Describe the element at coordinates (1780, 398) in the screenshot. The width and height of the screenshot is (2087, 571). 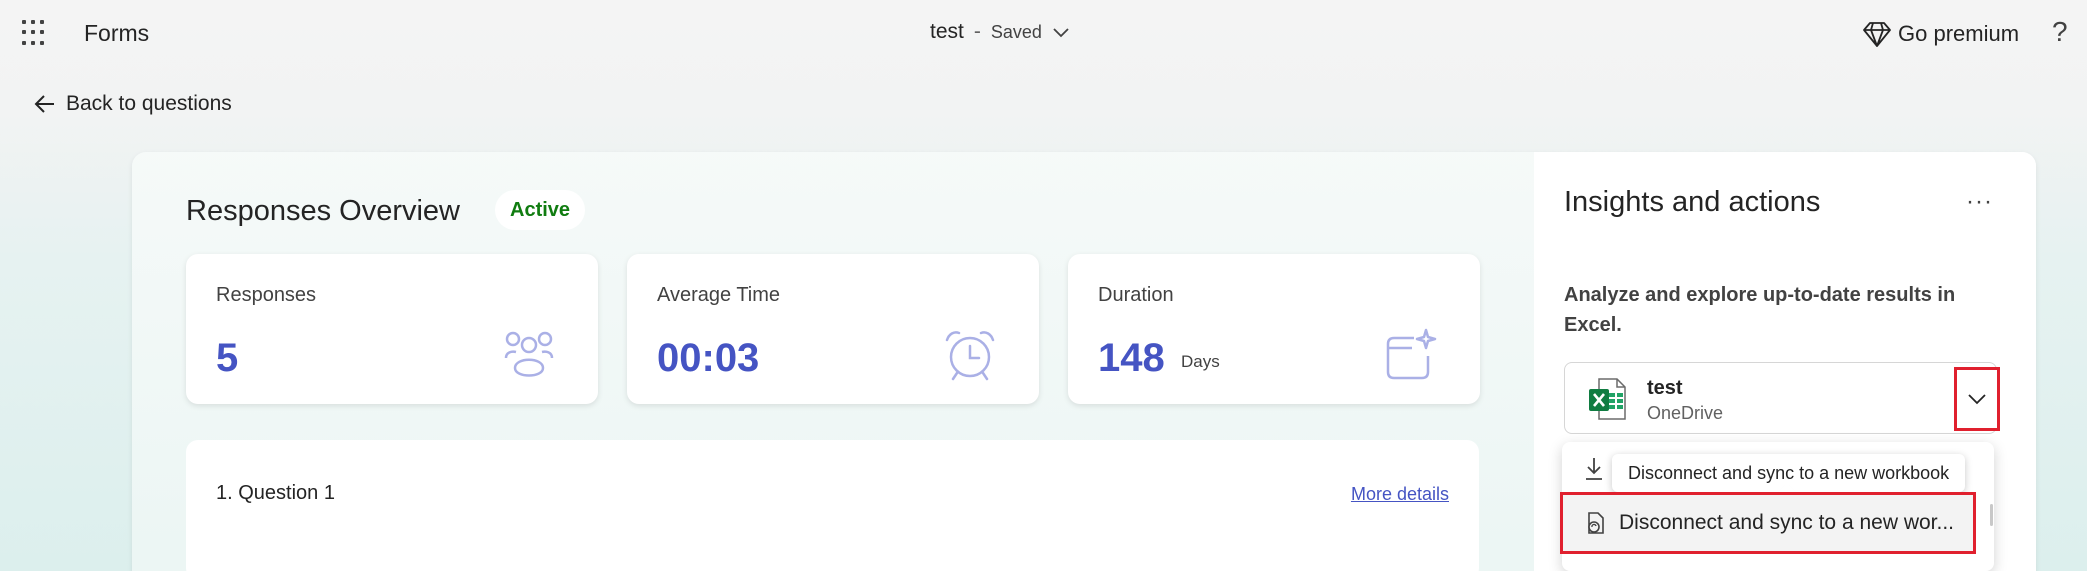
I see `excel-workbook-card: test OneDrive` at that location.